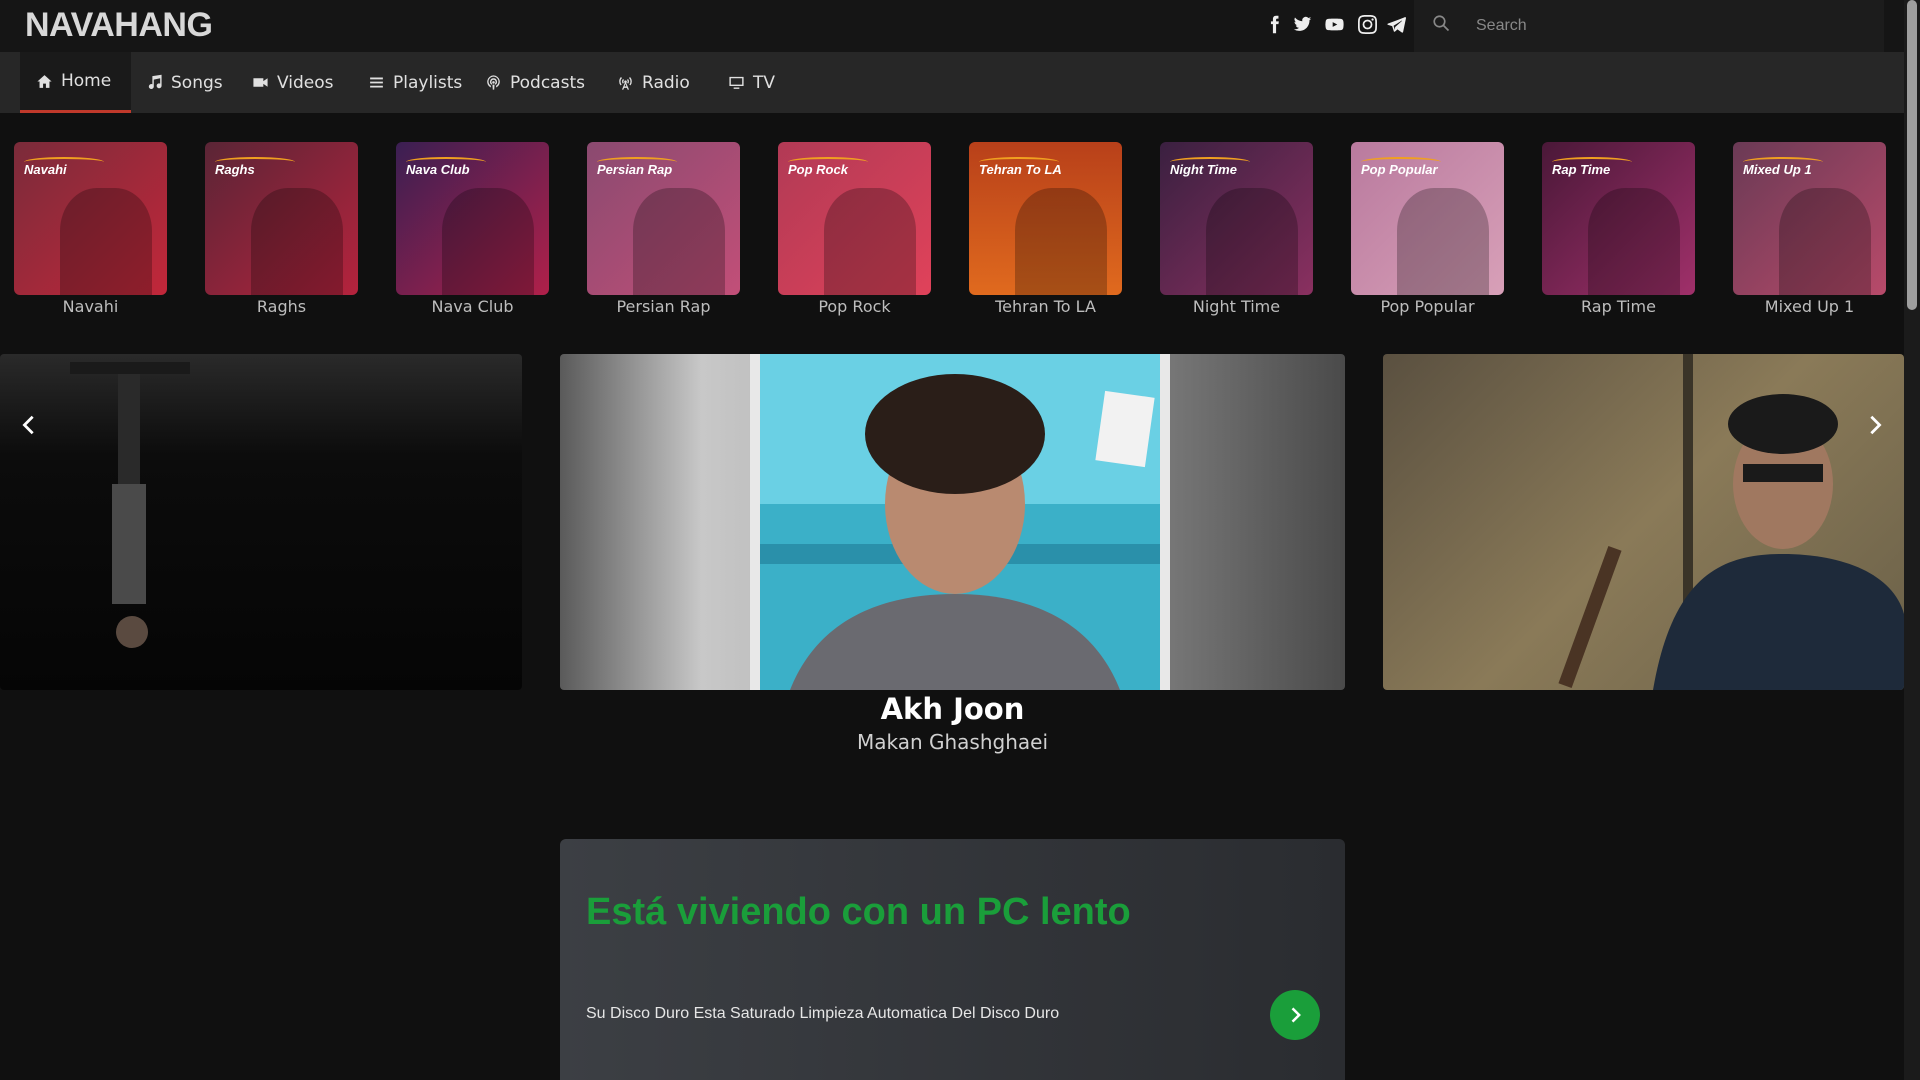 Image resolution: width=1920 pixels, height=1080 pixels. What do you see at coordinates (438, 169) in the screenshot?
I see `playlist-cover-tag: Nava Club` at bounding box center [438, 169].